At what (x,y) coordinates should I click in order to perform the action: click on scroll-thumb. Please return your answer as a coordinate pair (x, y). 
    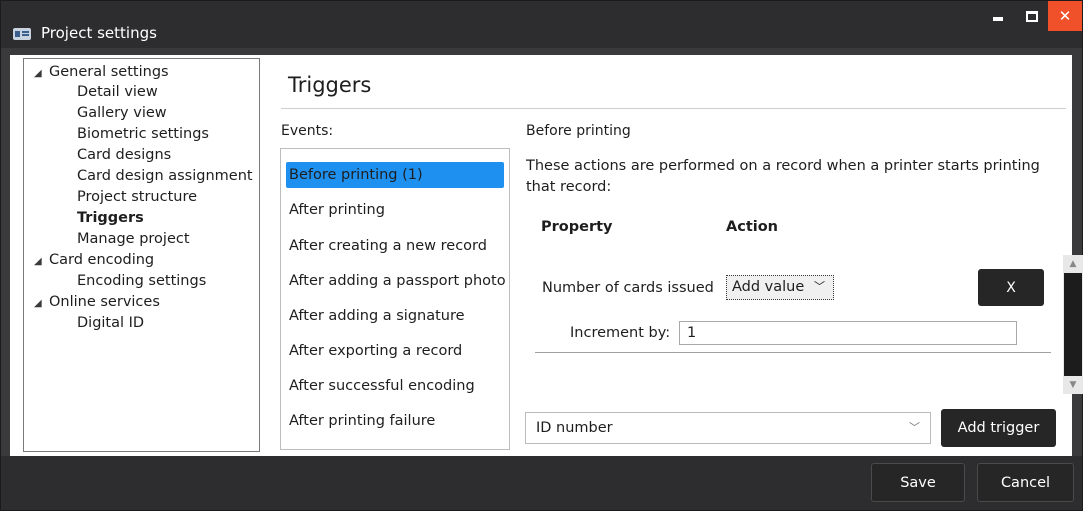
    Looking at the image, I should click on (1073, 324).